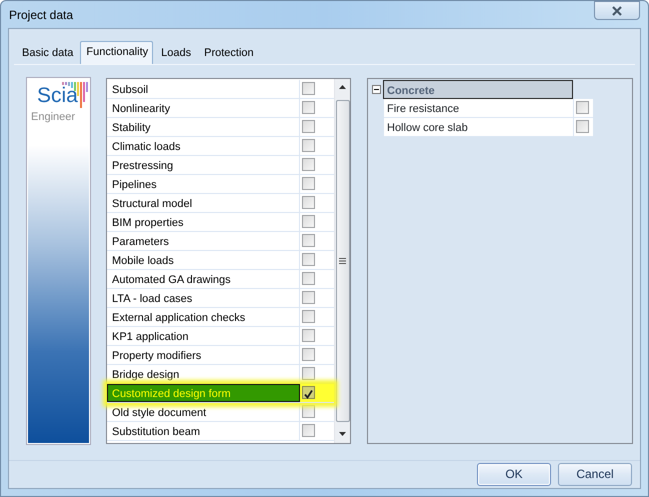  Describe the element at coordinates (203, 145) in the screenshot. I see `list-item: Climatic loads` at that location.